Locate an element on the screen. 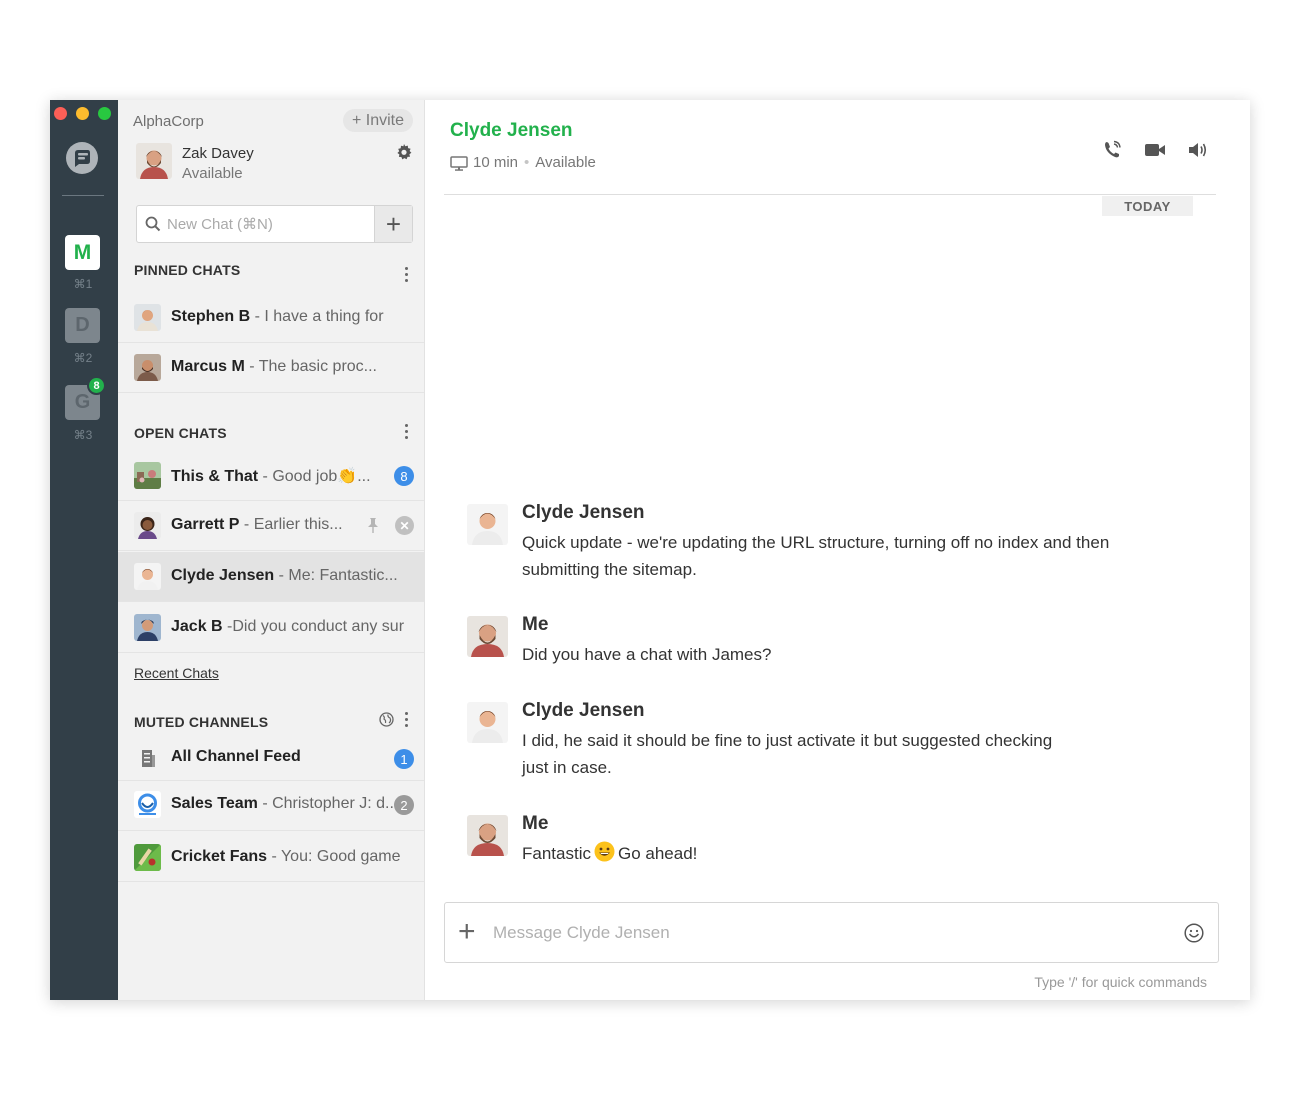 The width and height of the screenshot is (1300, 1100). header-divider is located at coordinates (830, 194).